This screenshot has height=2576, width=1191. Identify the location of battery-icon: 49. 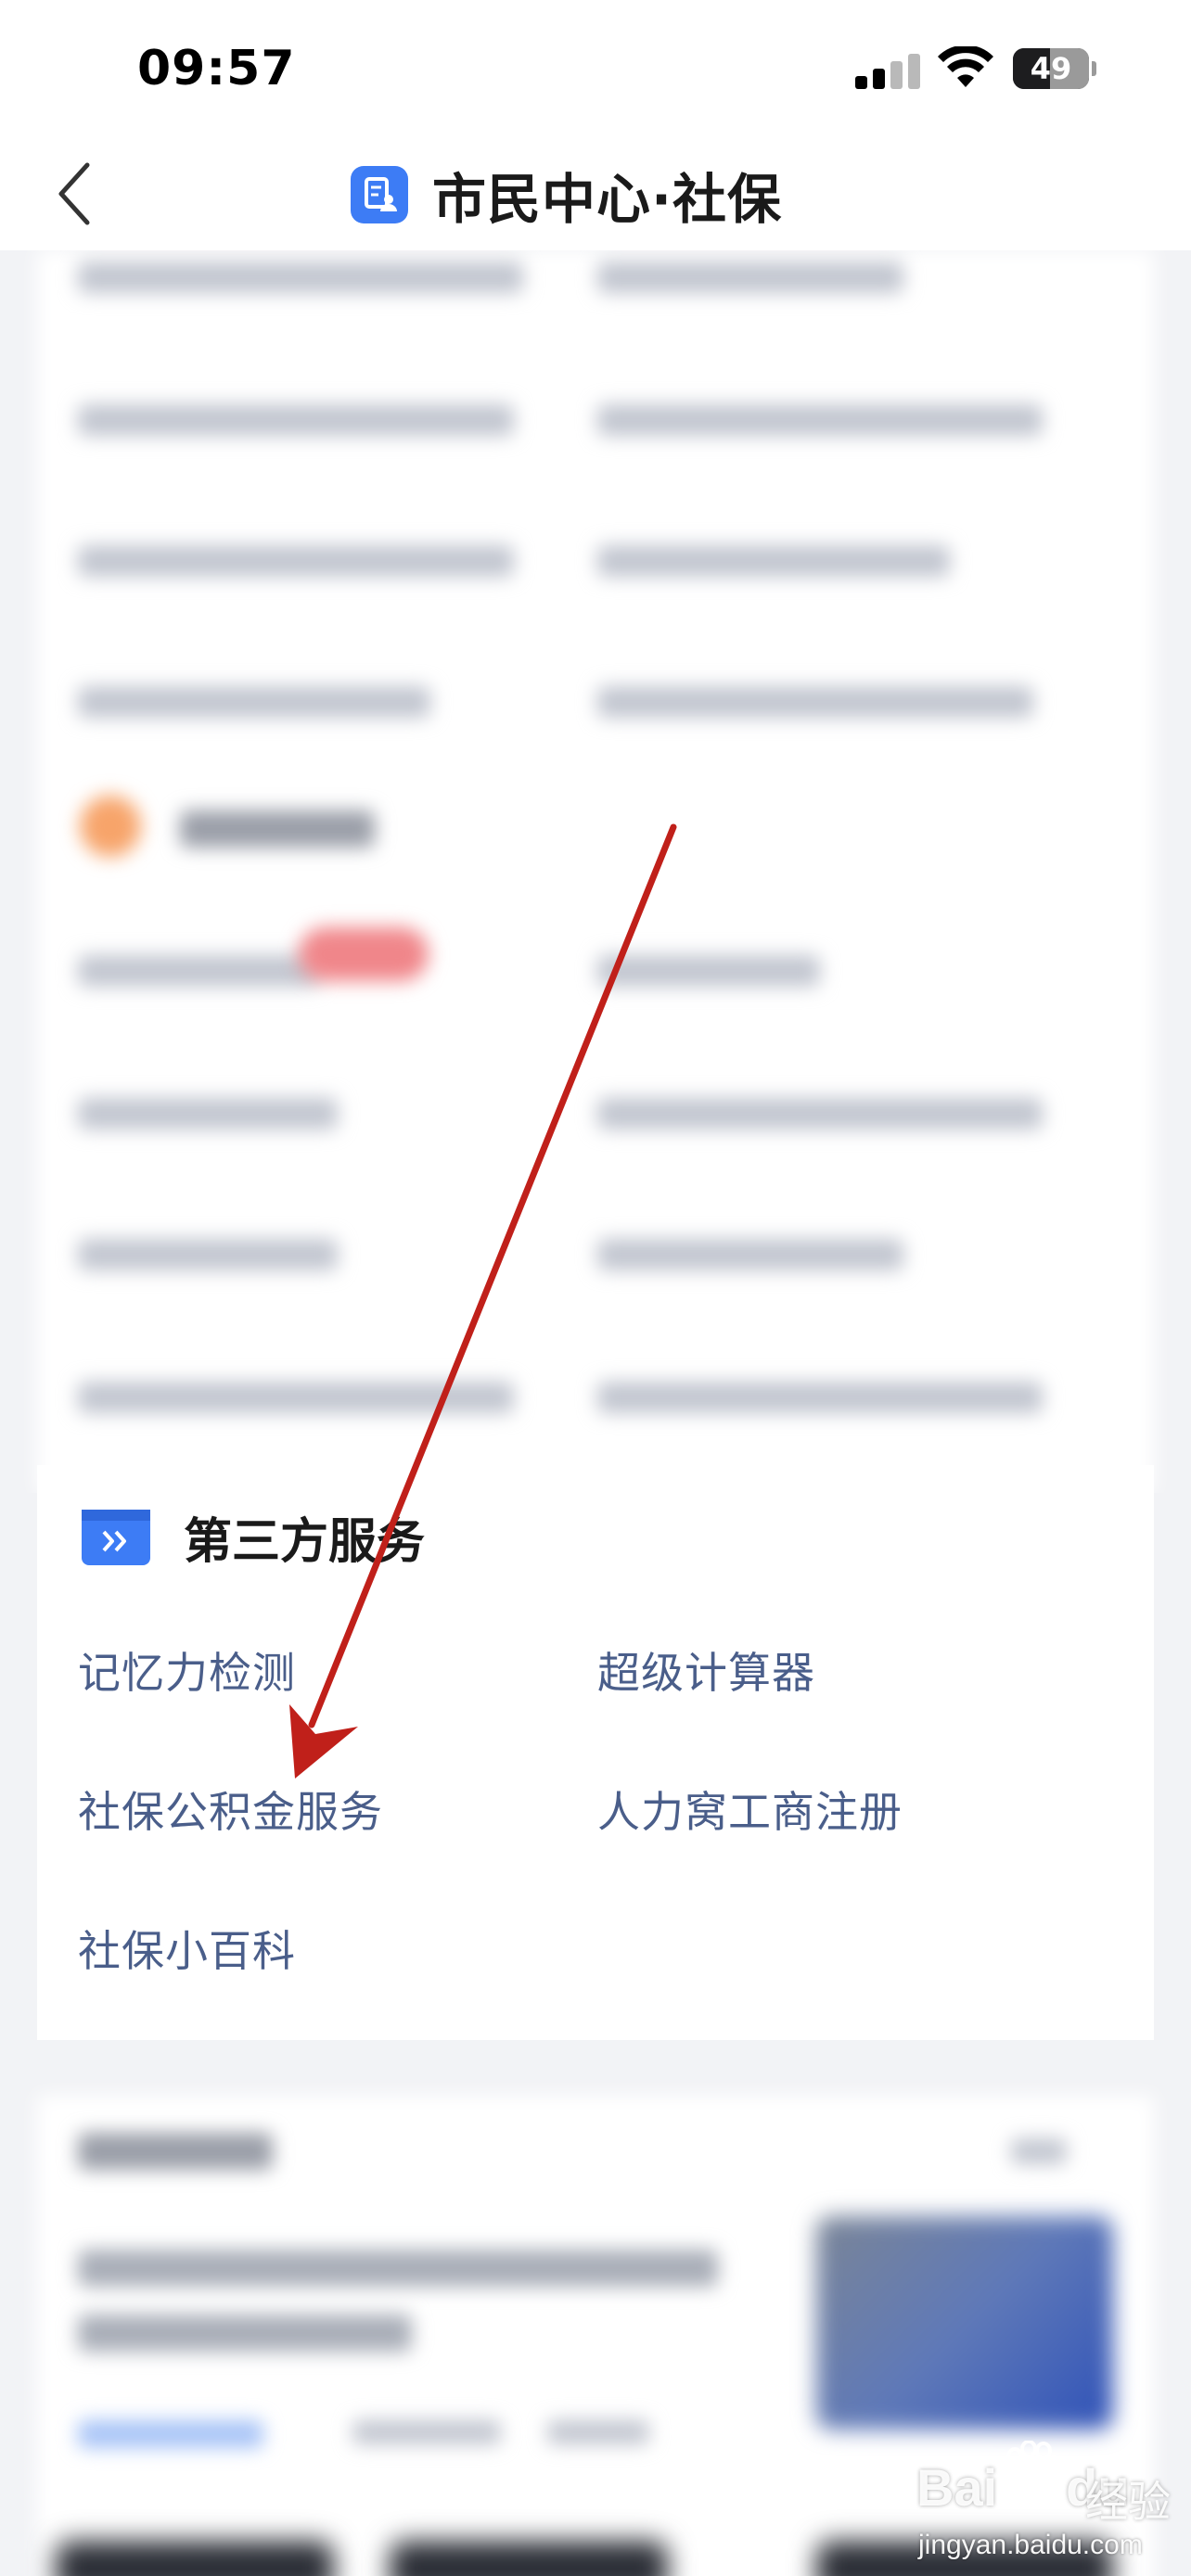
(1054, 68).